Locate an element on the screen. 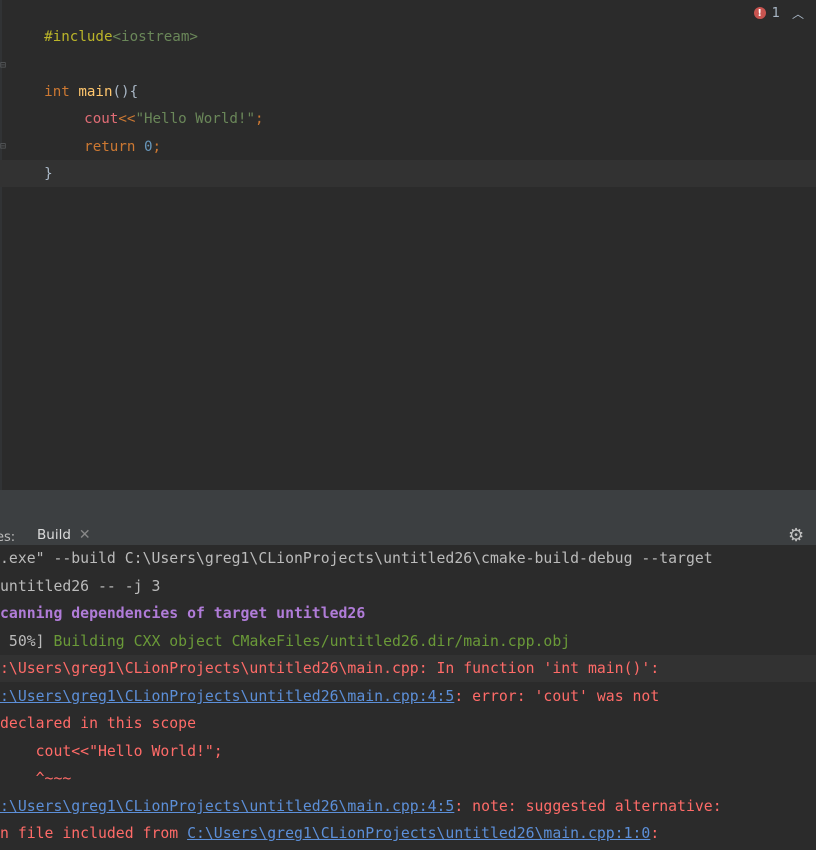 The image size is (816, 850). error-icon: ! is located at coordinates (759, 13).